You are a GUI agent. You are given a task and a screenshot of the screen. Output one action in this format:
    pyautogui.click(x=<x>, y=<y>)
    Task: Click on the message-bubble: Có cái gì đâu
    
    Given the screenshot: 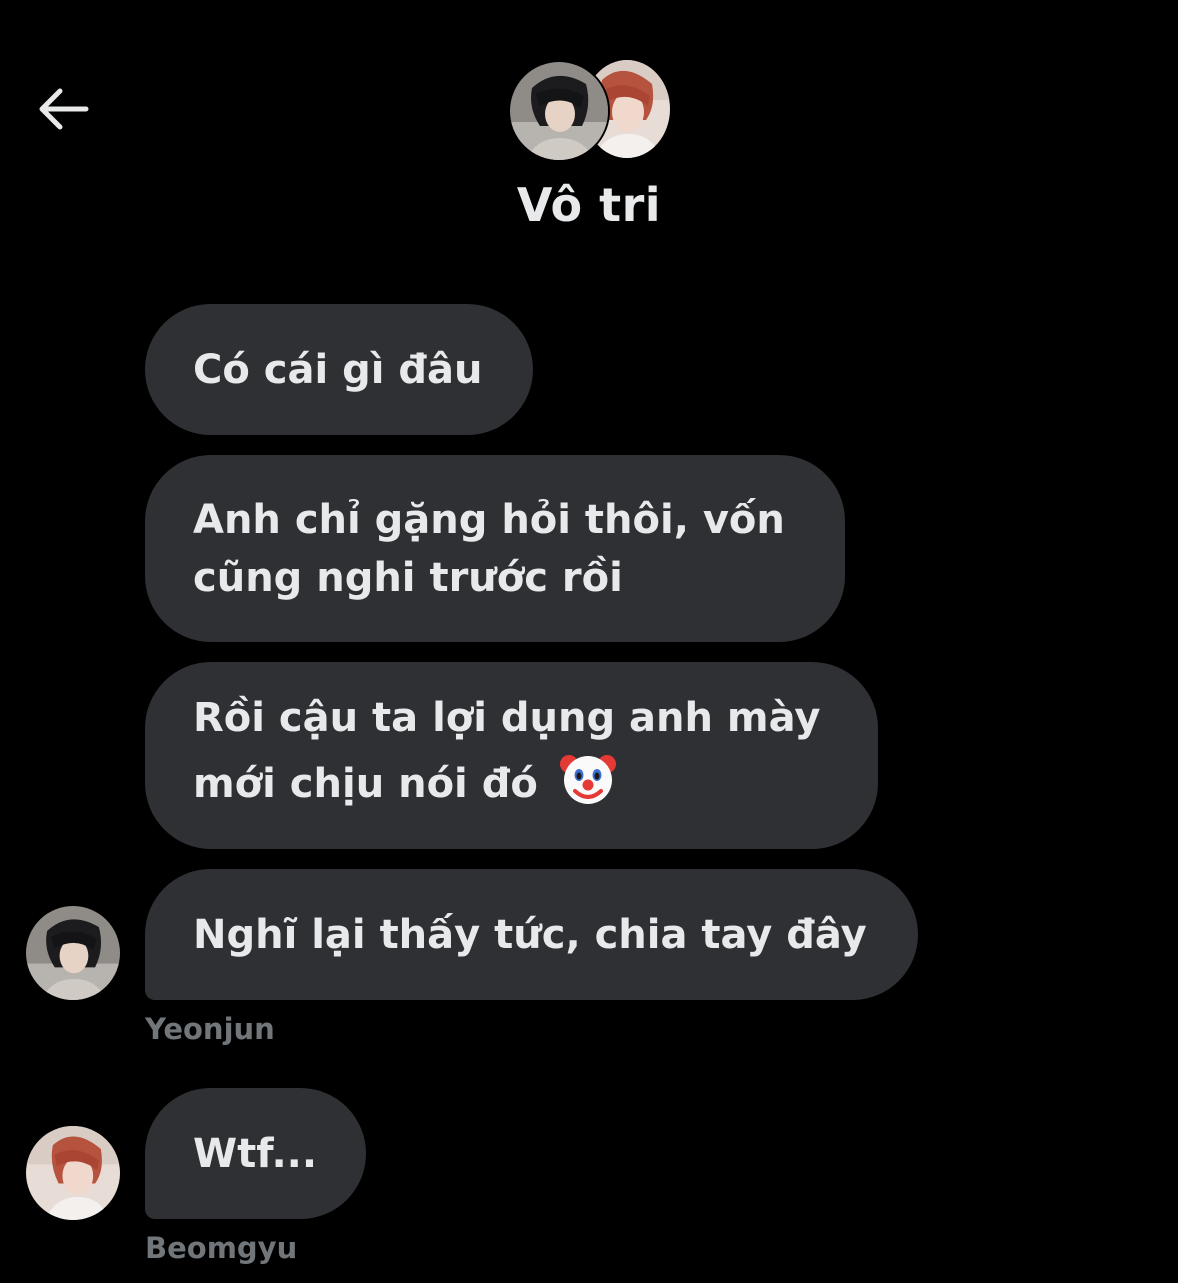 What is the action you would take?
    pyautogui.click(x=339, y=369)
    